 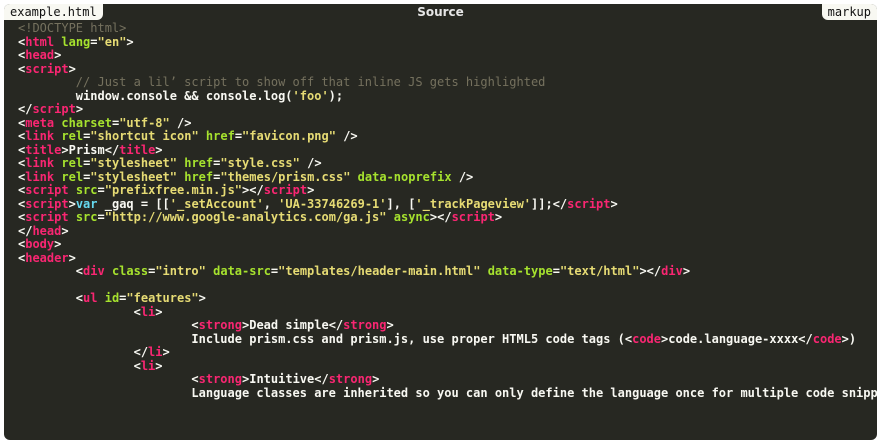 What do you see at coordinates (216, 203) in the screenshot?
I see `code-token-str: '_setAccount'` at bounding box center [216, 203].